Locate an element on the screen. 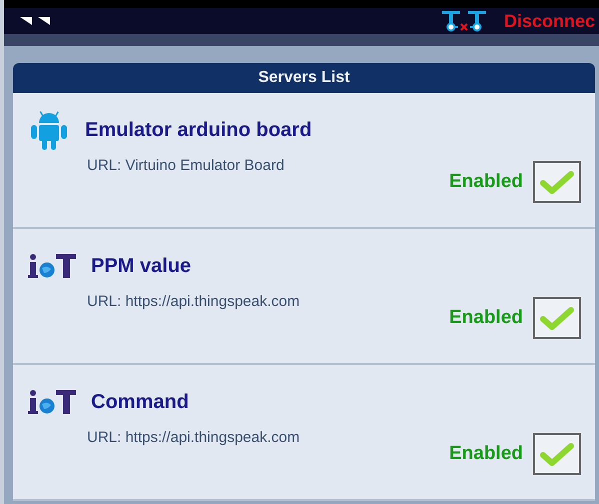 This screenshot has width=599, height=504. server-url: URL: Virtuino Emulator Board is located at coordinates (186, 165).